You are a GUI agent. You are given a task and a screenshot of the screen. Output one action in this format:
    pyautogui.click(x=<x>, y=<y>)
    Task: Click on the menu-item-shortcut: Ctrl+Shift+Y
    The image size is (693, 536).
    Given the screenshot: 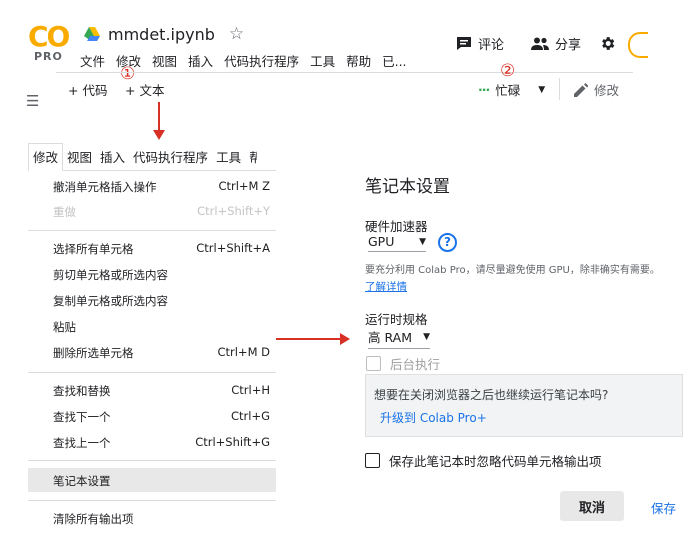 What is the action you would take?
    pyautogui.click(x=233, y=211)
    